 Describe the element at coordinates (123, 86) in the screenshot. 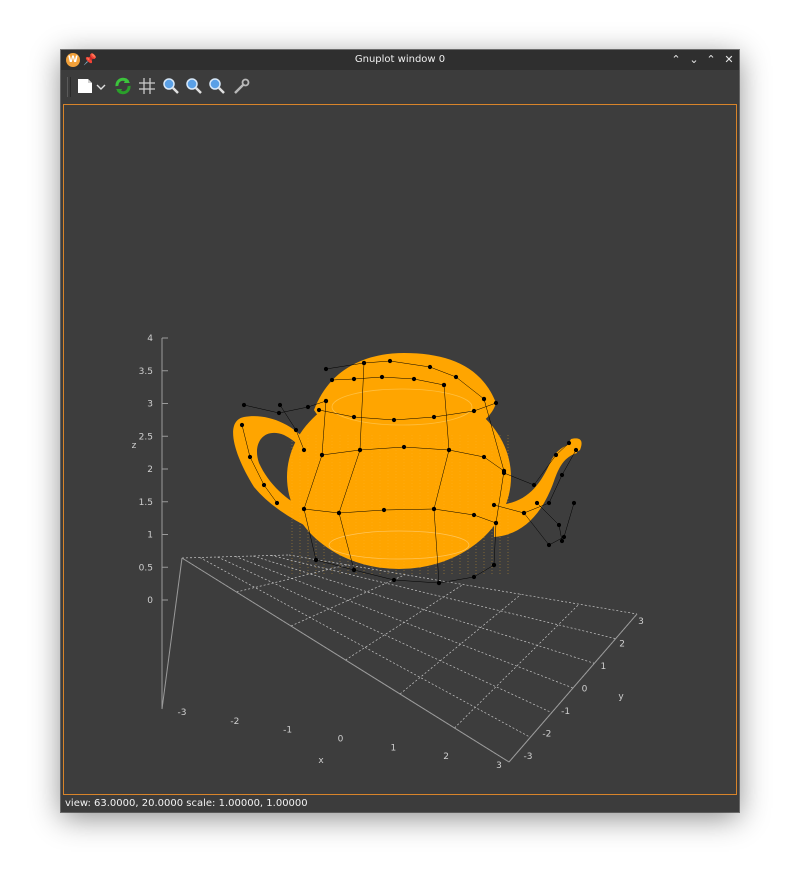

I see `replot-icon` at that location.